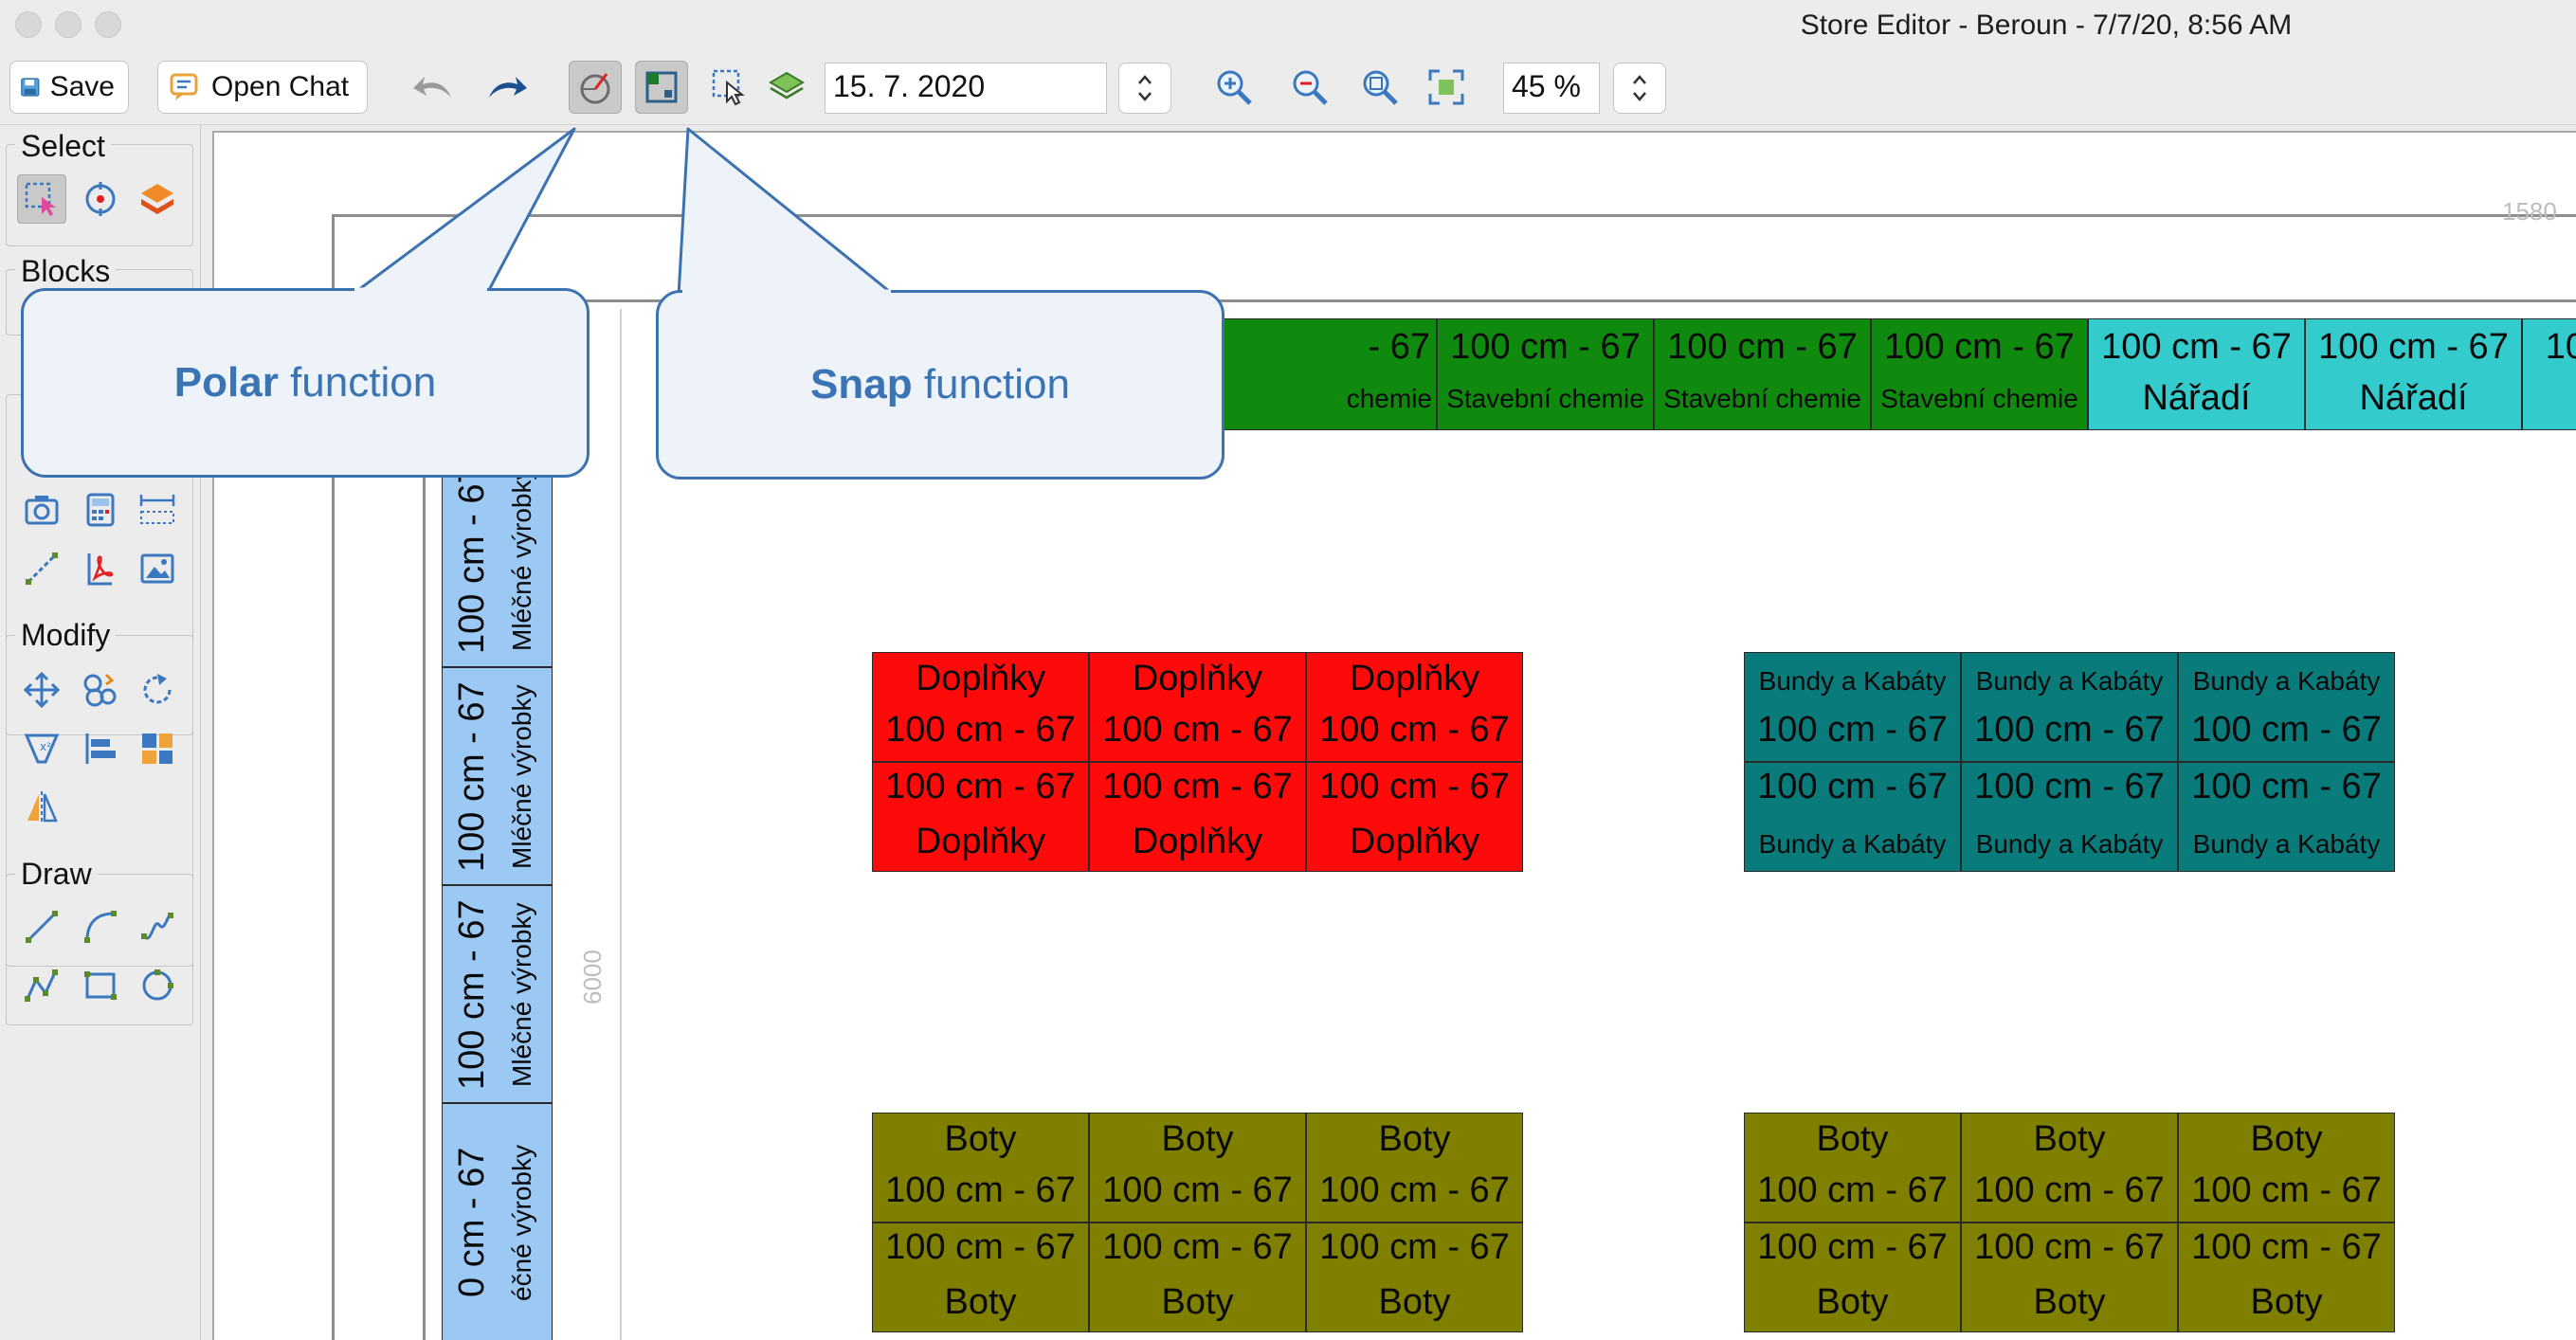 Image resolution: width=2576 pixels, height=1340 pixels. I want to click on calculator-tool, so click(100, 509).